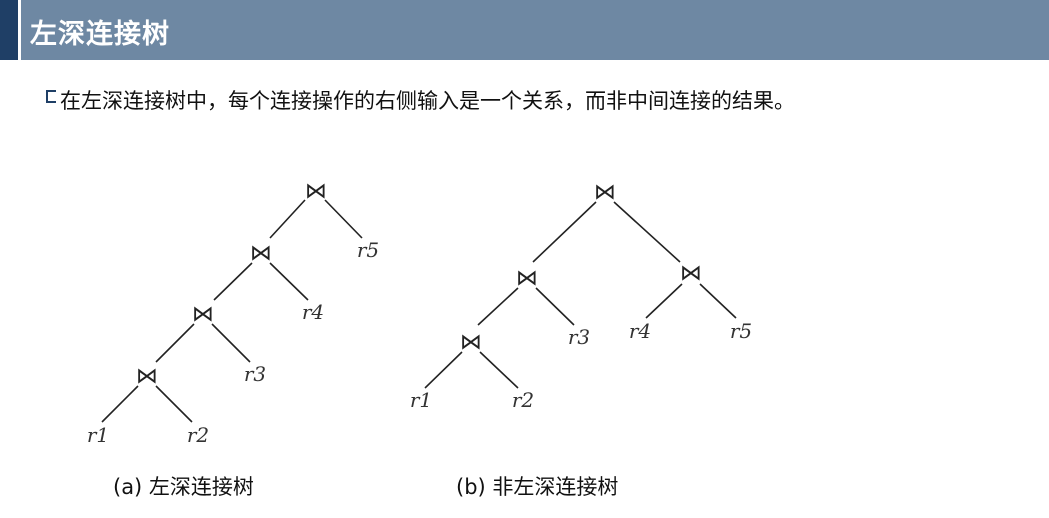  Describe the element at coordinates (664, 301) in the screenshot. I see `edge-b-j3-r4` at that location.